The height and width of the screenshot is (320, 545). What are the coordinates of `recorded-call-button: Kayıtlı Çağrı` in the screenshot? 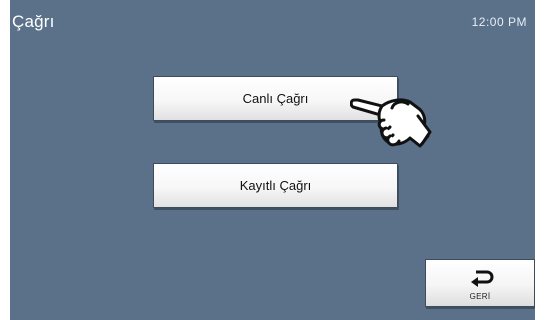 It's located at (275, 185).